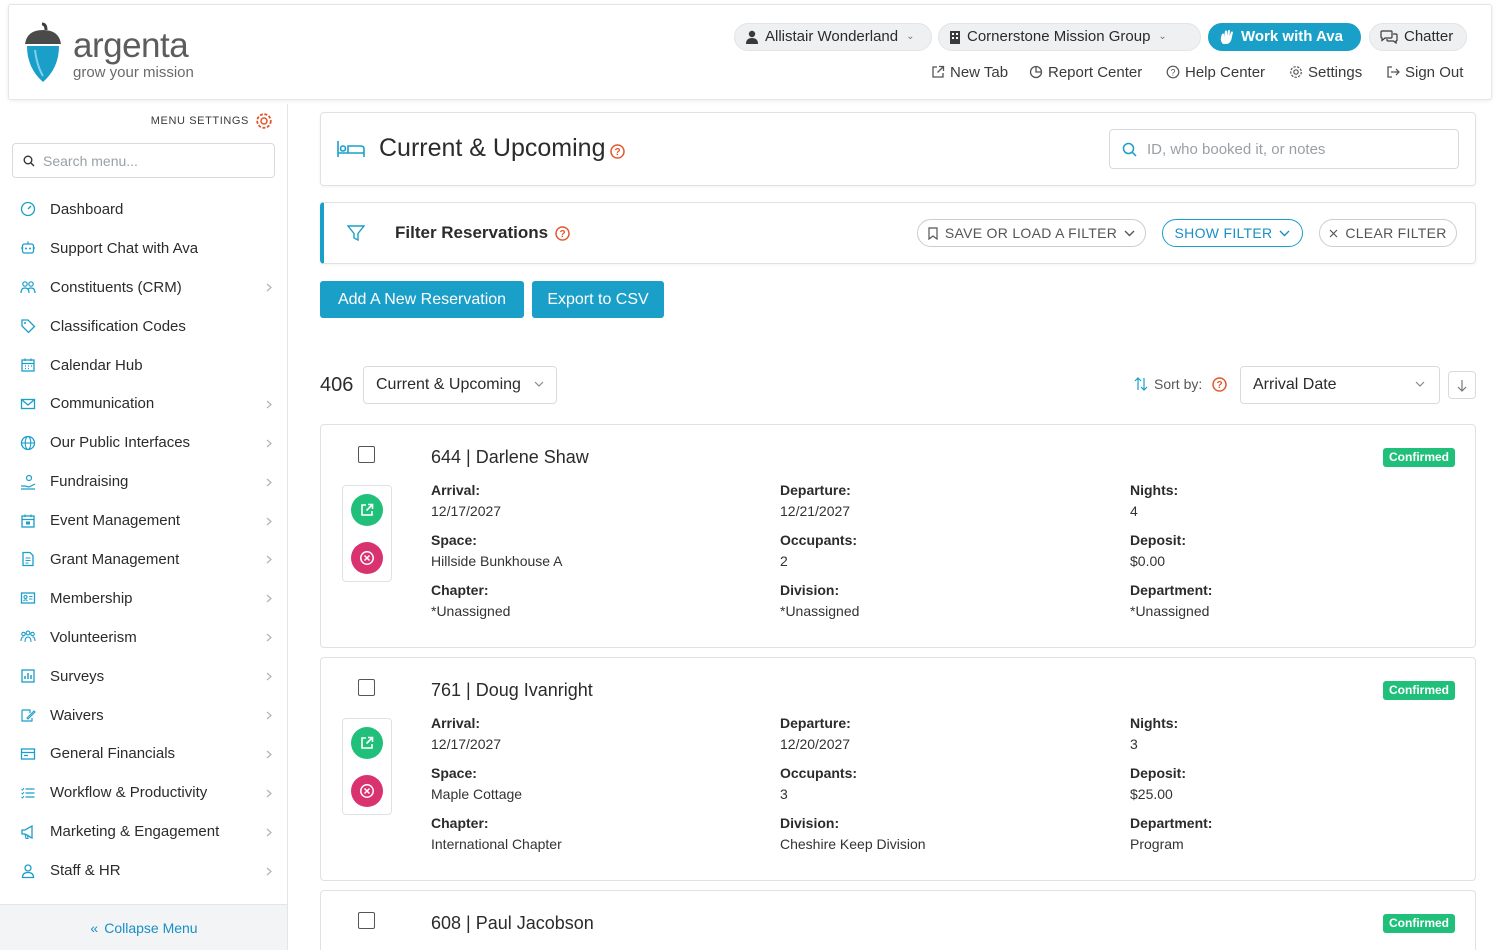 The image size is (1500, 950). Describe the element at coordinates (1280, 601) in the screenshot. I see `department-field: Department: *Unassigned` at that location.